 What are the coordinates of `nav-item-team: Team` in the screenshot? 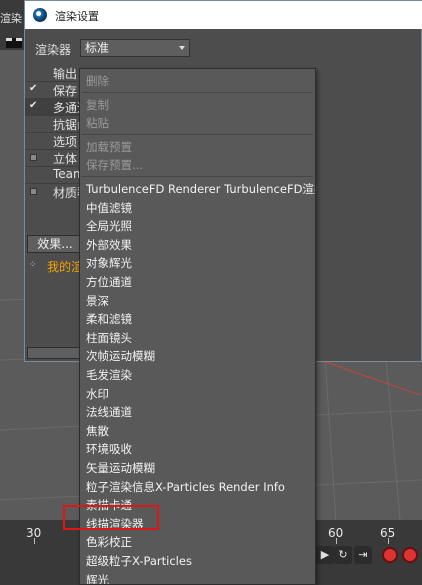 It's located at (55, 175).